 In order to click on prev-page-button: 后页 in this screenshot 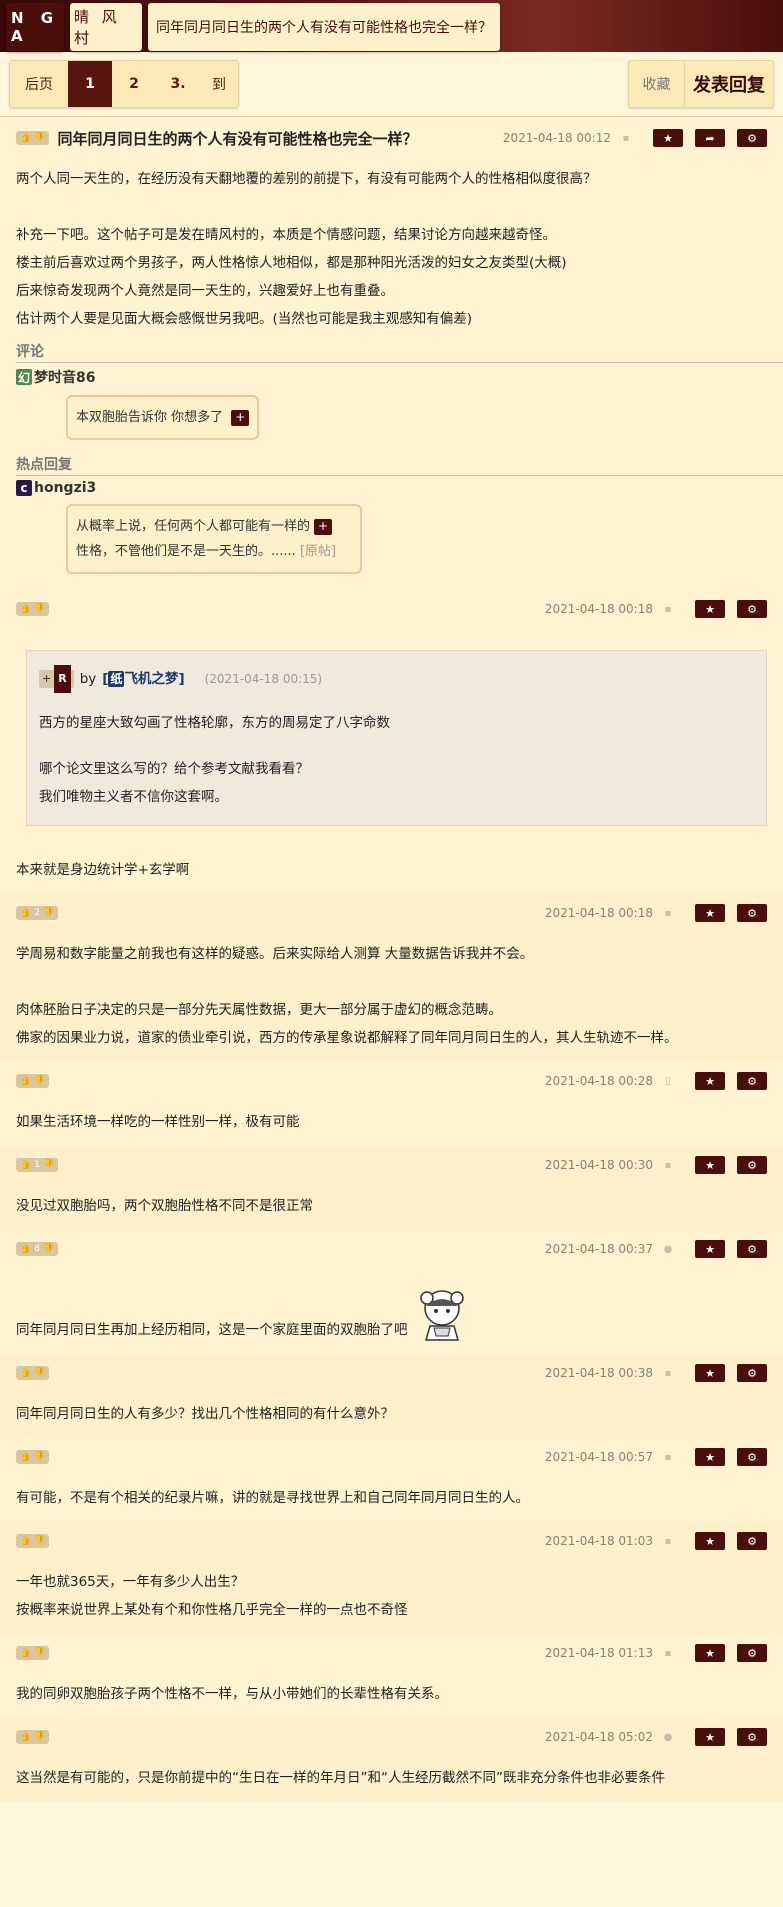, I will do `click(39, 84)`.